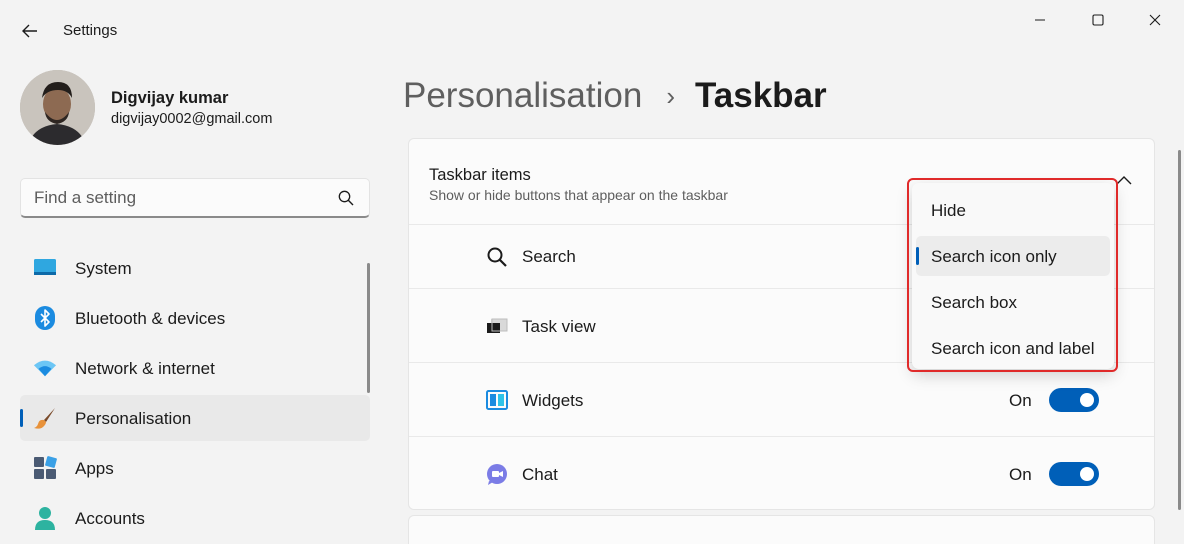  What do you see at coordinates (1074, 400) in the screenshot?
I see `widgets-toggle` at bounding box center [1074, 400].